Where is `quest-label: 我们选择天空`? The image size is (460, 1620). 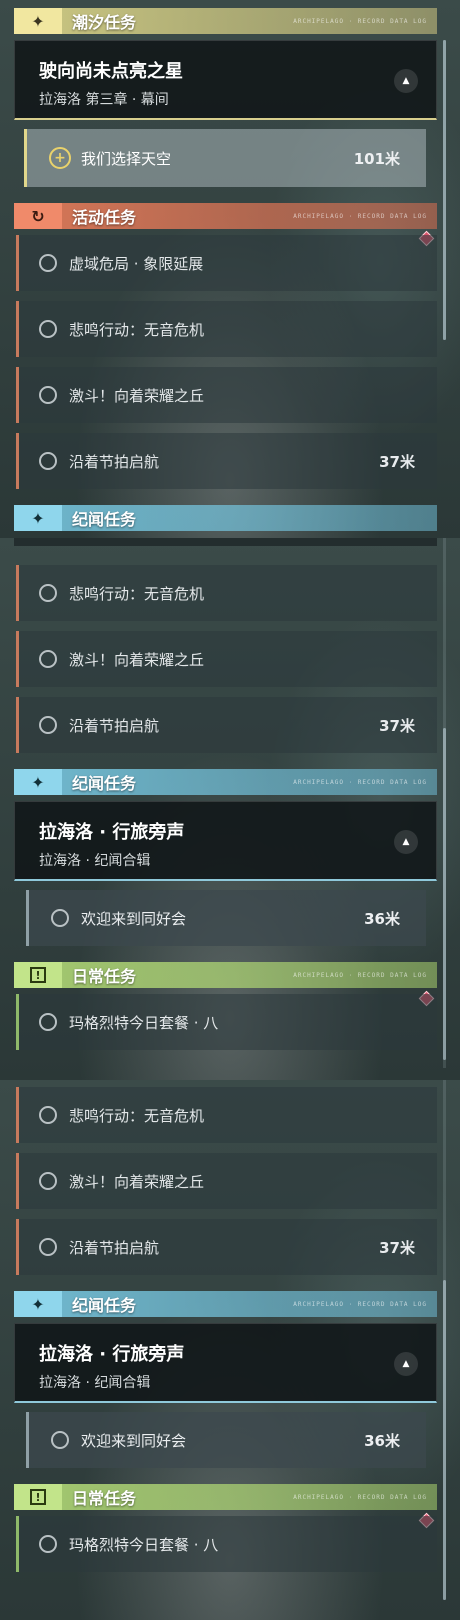
quest-label: 我们选择天空 is located at coordinates (126, 158).